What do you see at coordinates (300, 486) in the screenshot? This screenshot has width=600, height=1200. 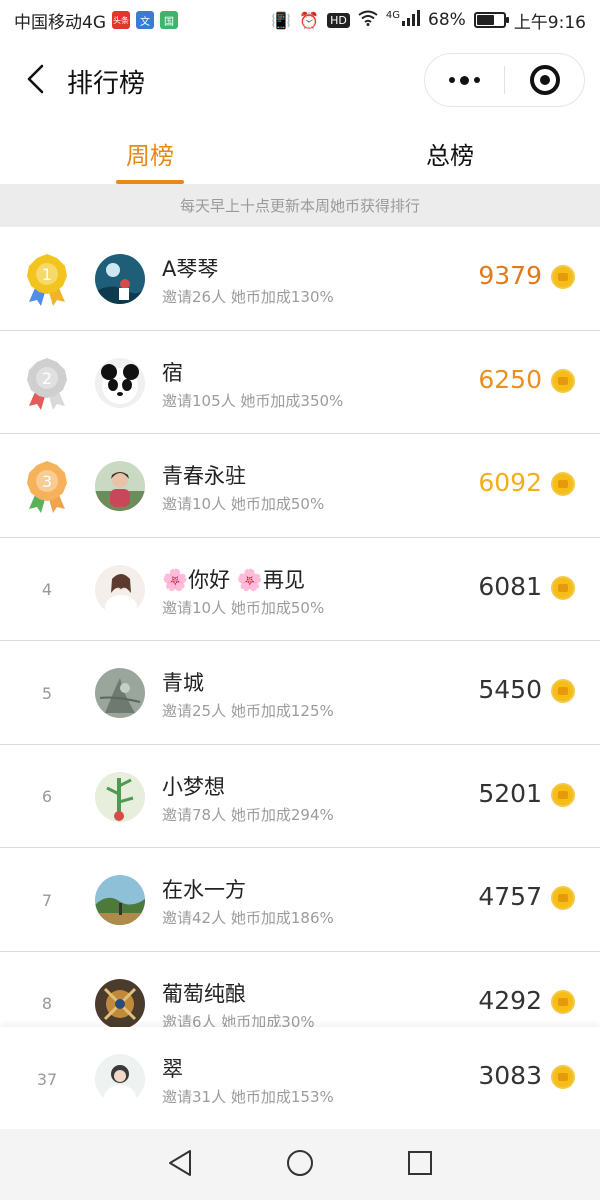 I see `ranking-row: 3 青春永驻邀请10人 她币加成50% 6092` at bounding box center [300, 486].